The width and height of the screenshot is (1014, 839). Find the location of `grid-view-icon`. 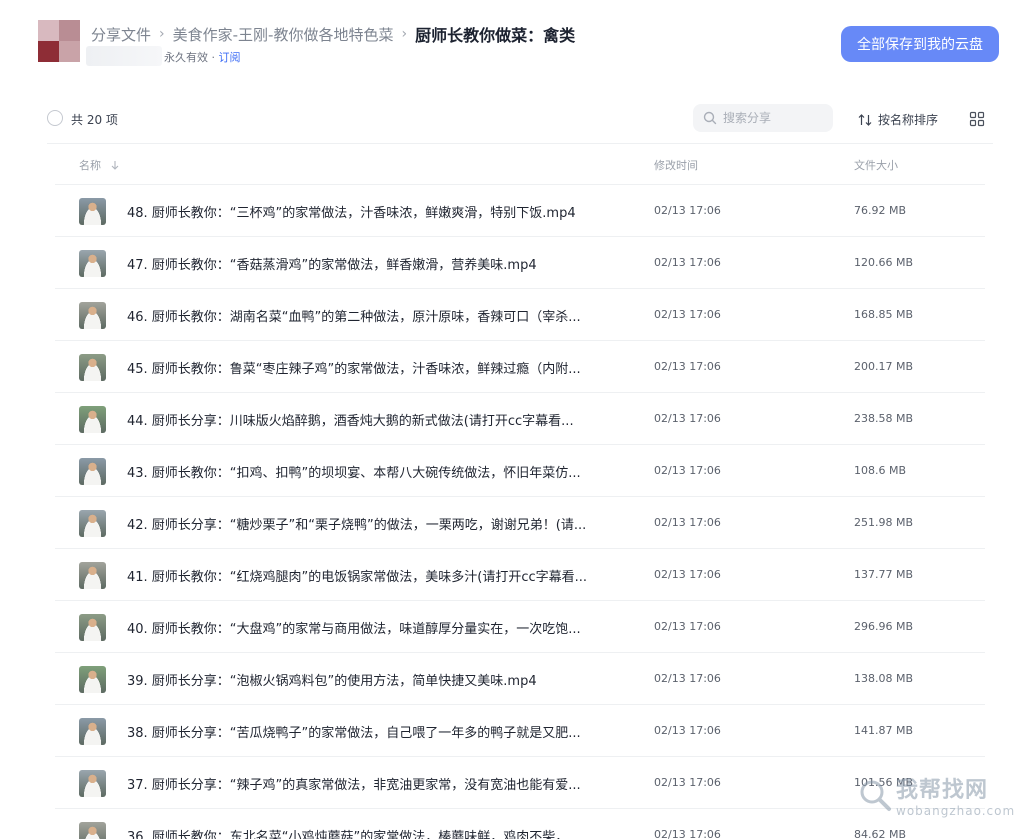

grid-view-icon is located at coordinates (977, 119).